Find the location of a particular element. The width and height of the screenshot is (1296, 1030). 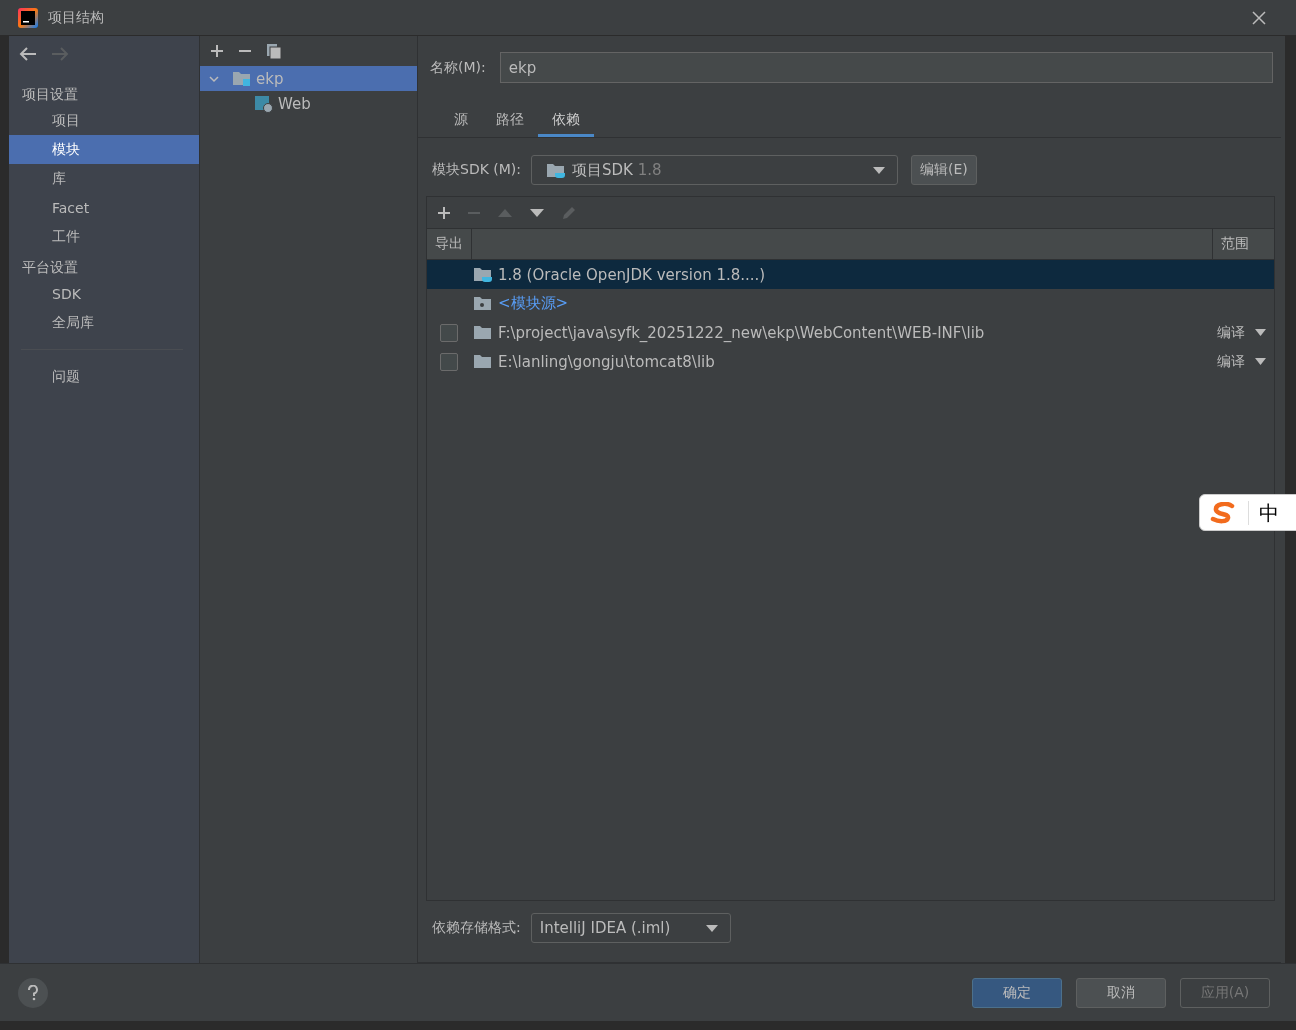

sidebar-item: 全局库 is located at coordinates (104, 322).